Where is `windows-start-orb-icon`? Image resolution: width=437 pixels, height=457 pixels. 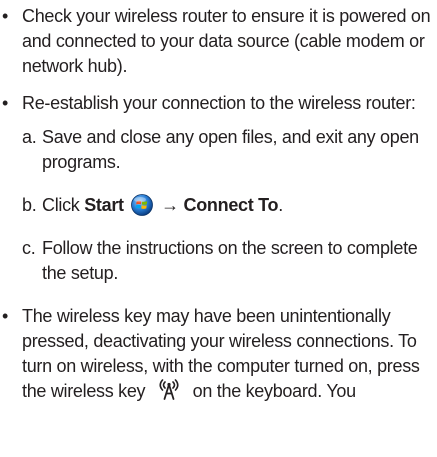
windows-start-orb-icon is located at coordinates (142, 205).